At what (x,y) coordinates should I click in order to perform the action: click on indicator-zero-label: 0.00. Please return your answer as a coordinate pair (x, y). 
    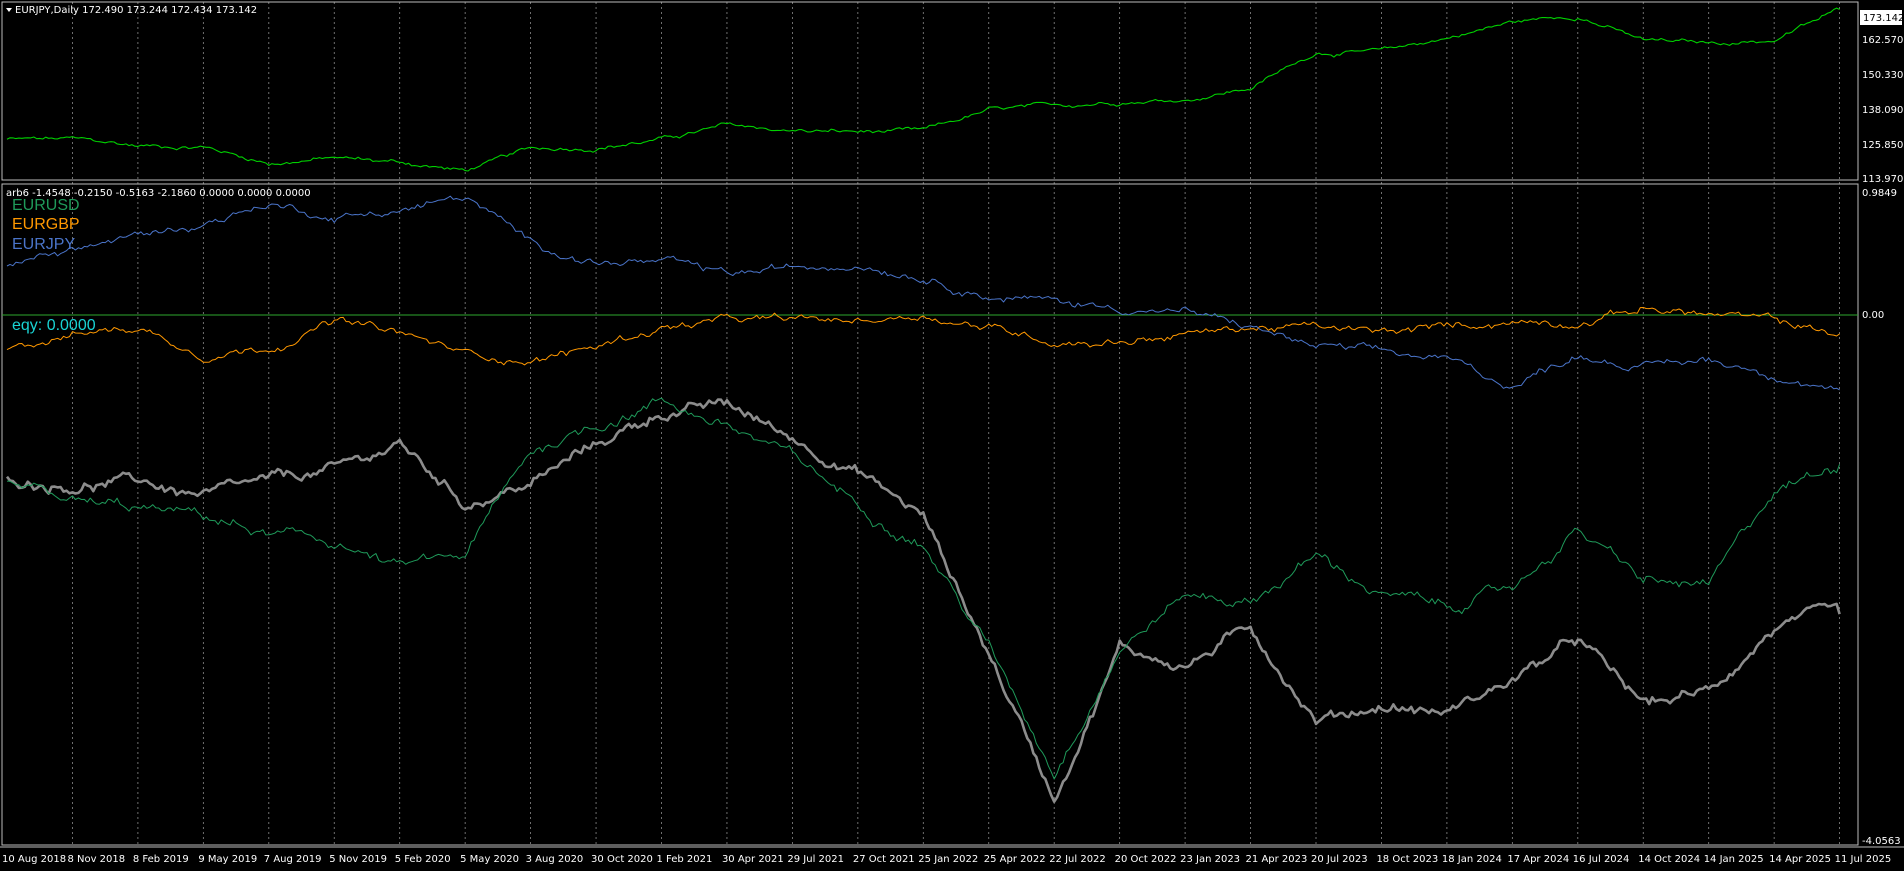
    Looking at the image, I should click on (1873, 315).